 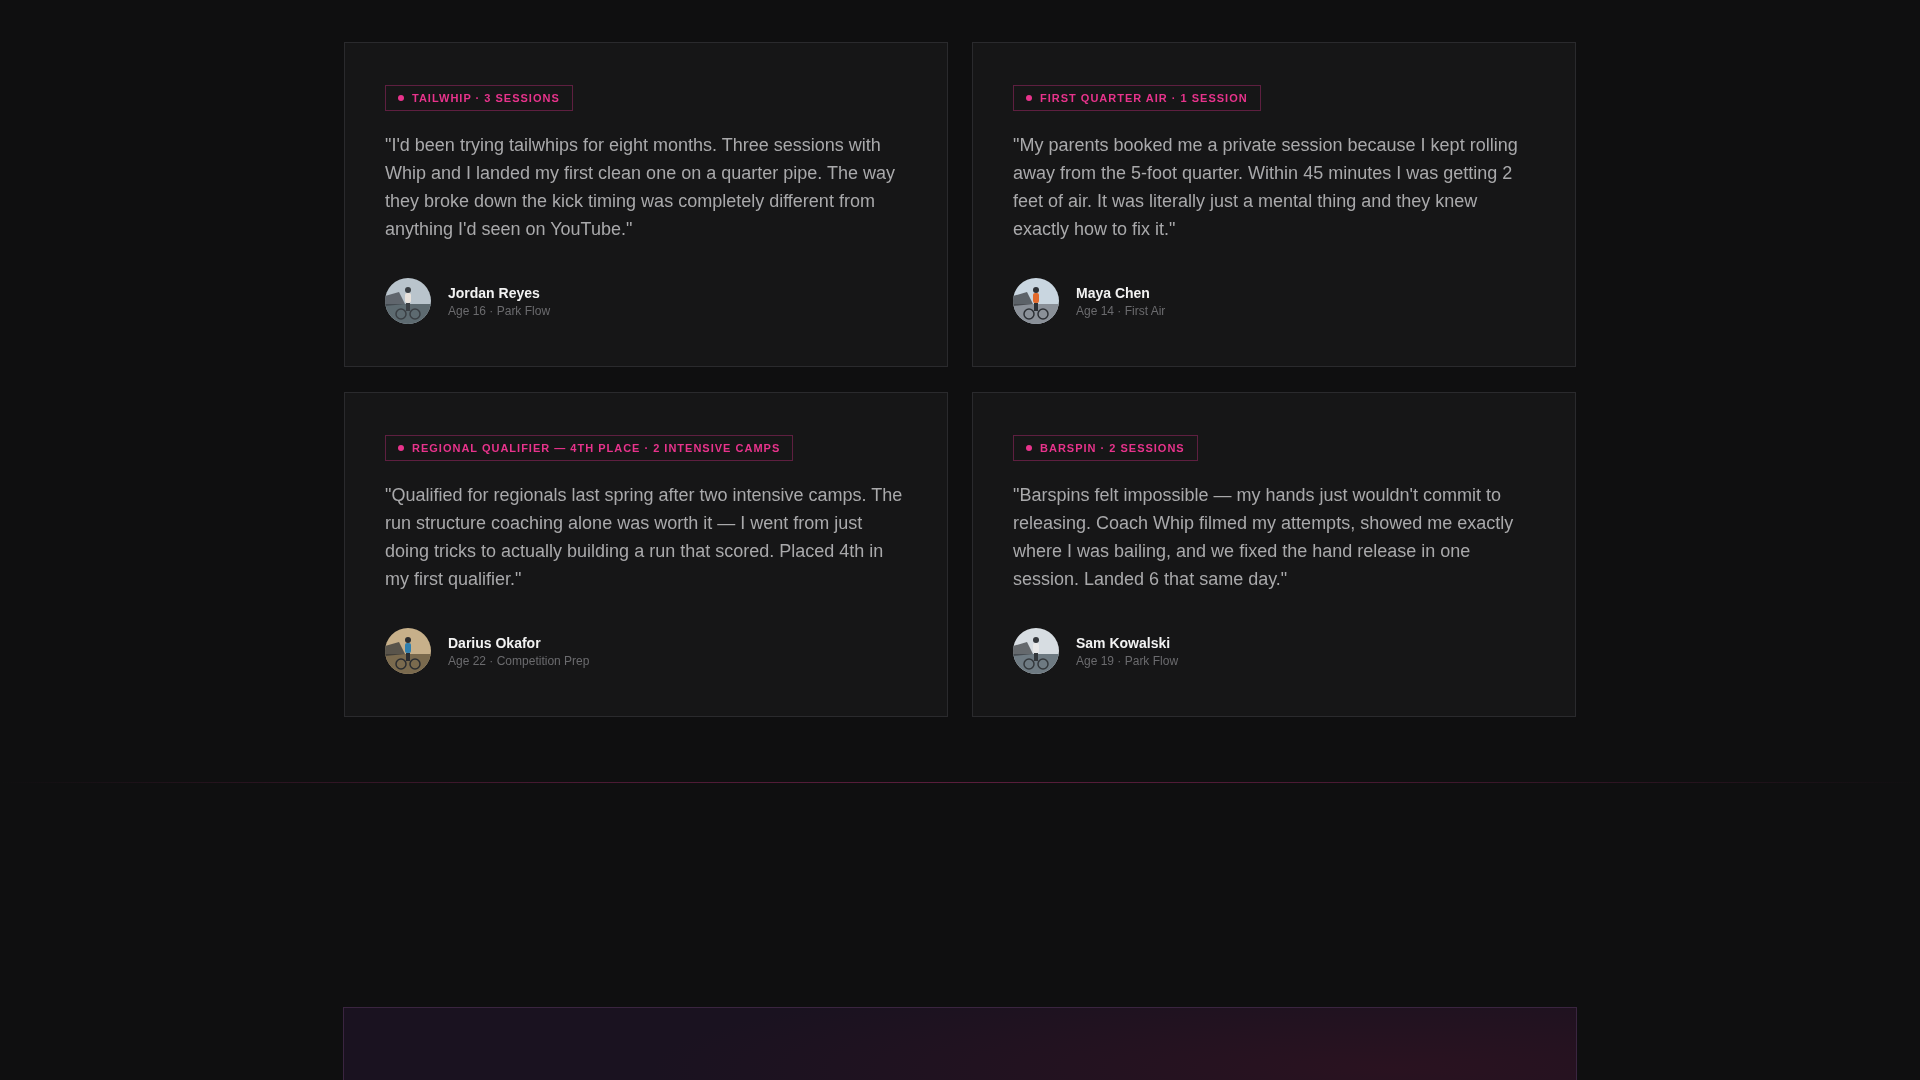 I want to click on testimonial-quote: "My parents booked me a private session because I kept rolling away from the 5-foot quarter. Within 45 minutes I was getting 2 feet of air. It was literally just a mental thing and they knew exactly how to fix it.", so click(x=1266, y=187).